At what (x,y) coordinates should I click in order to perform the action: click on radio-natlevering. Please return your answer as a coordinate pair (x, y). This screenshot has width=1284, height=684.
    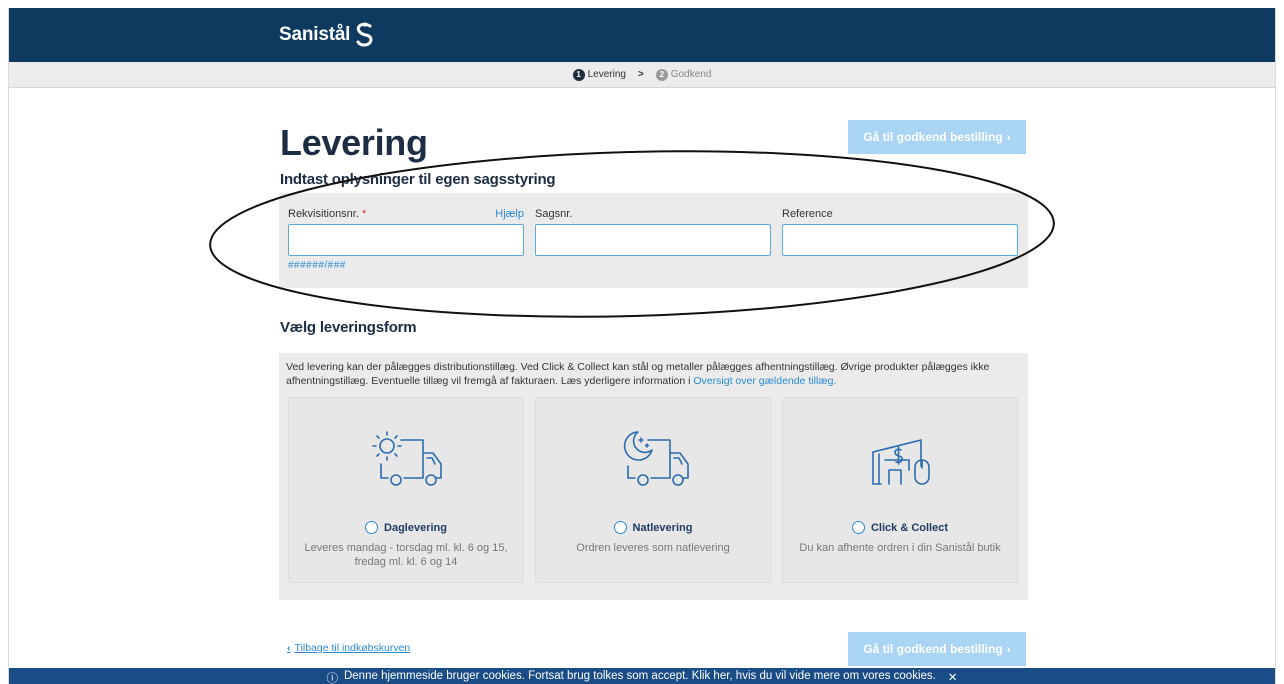
    Looking at the image, I should click on (620, 527).